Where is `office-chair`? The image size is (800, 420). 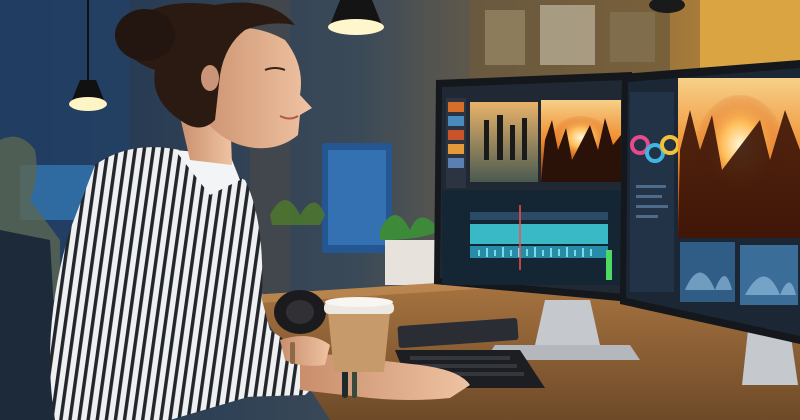 office-chair is located at coordinates (30, 325).